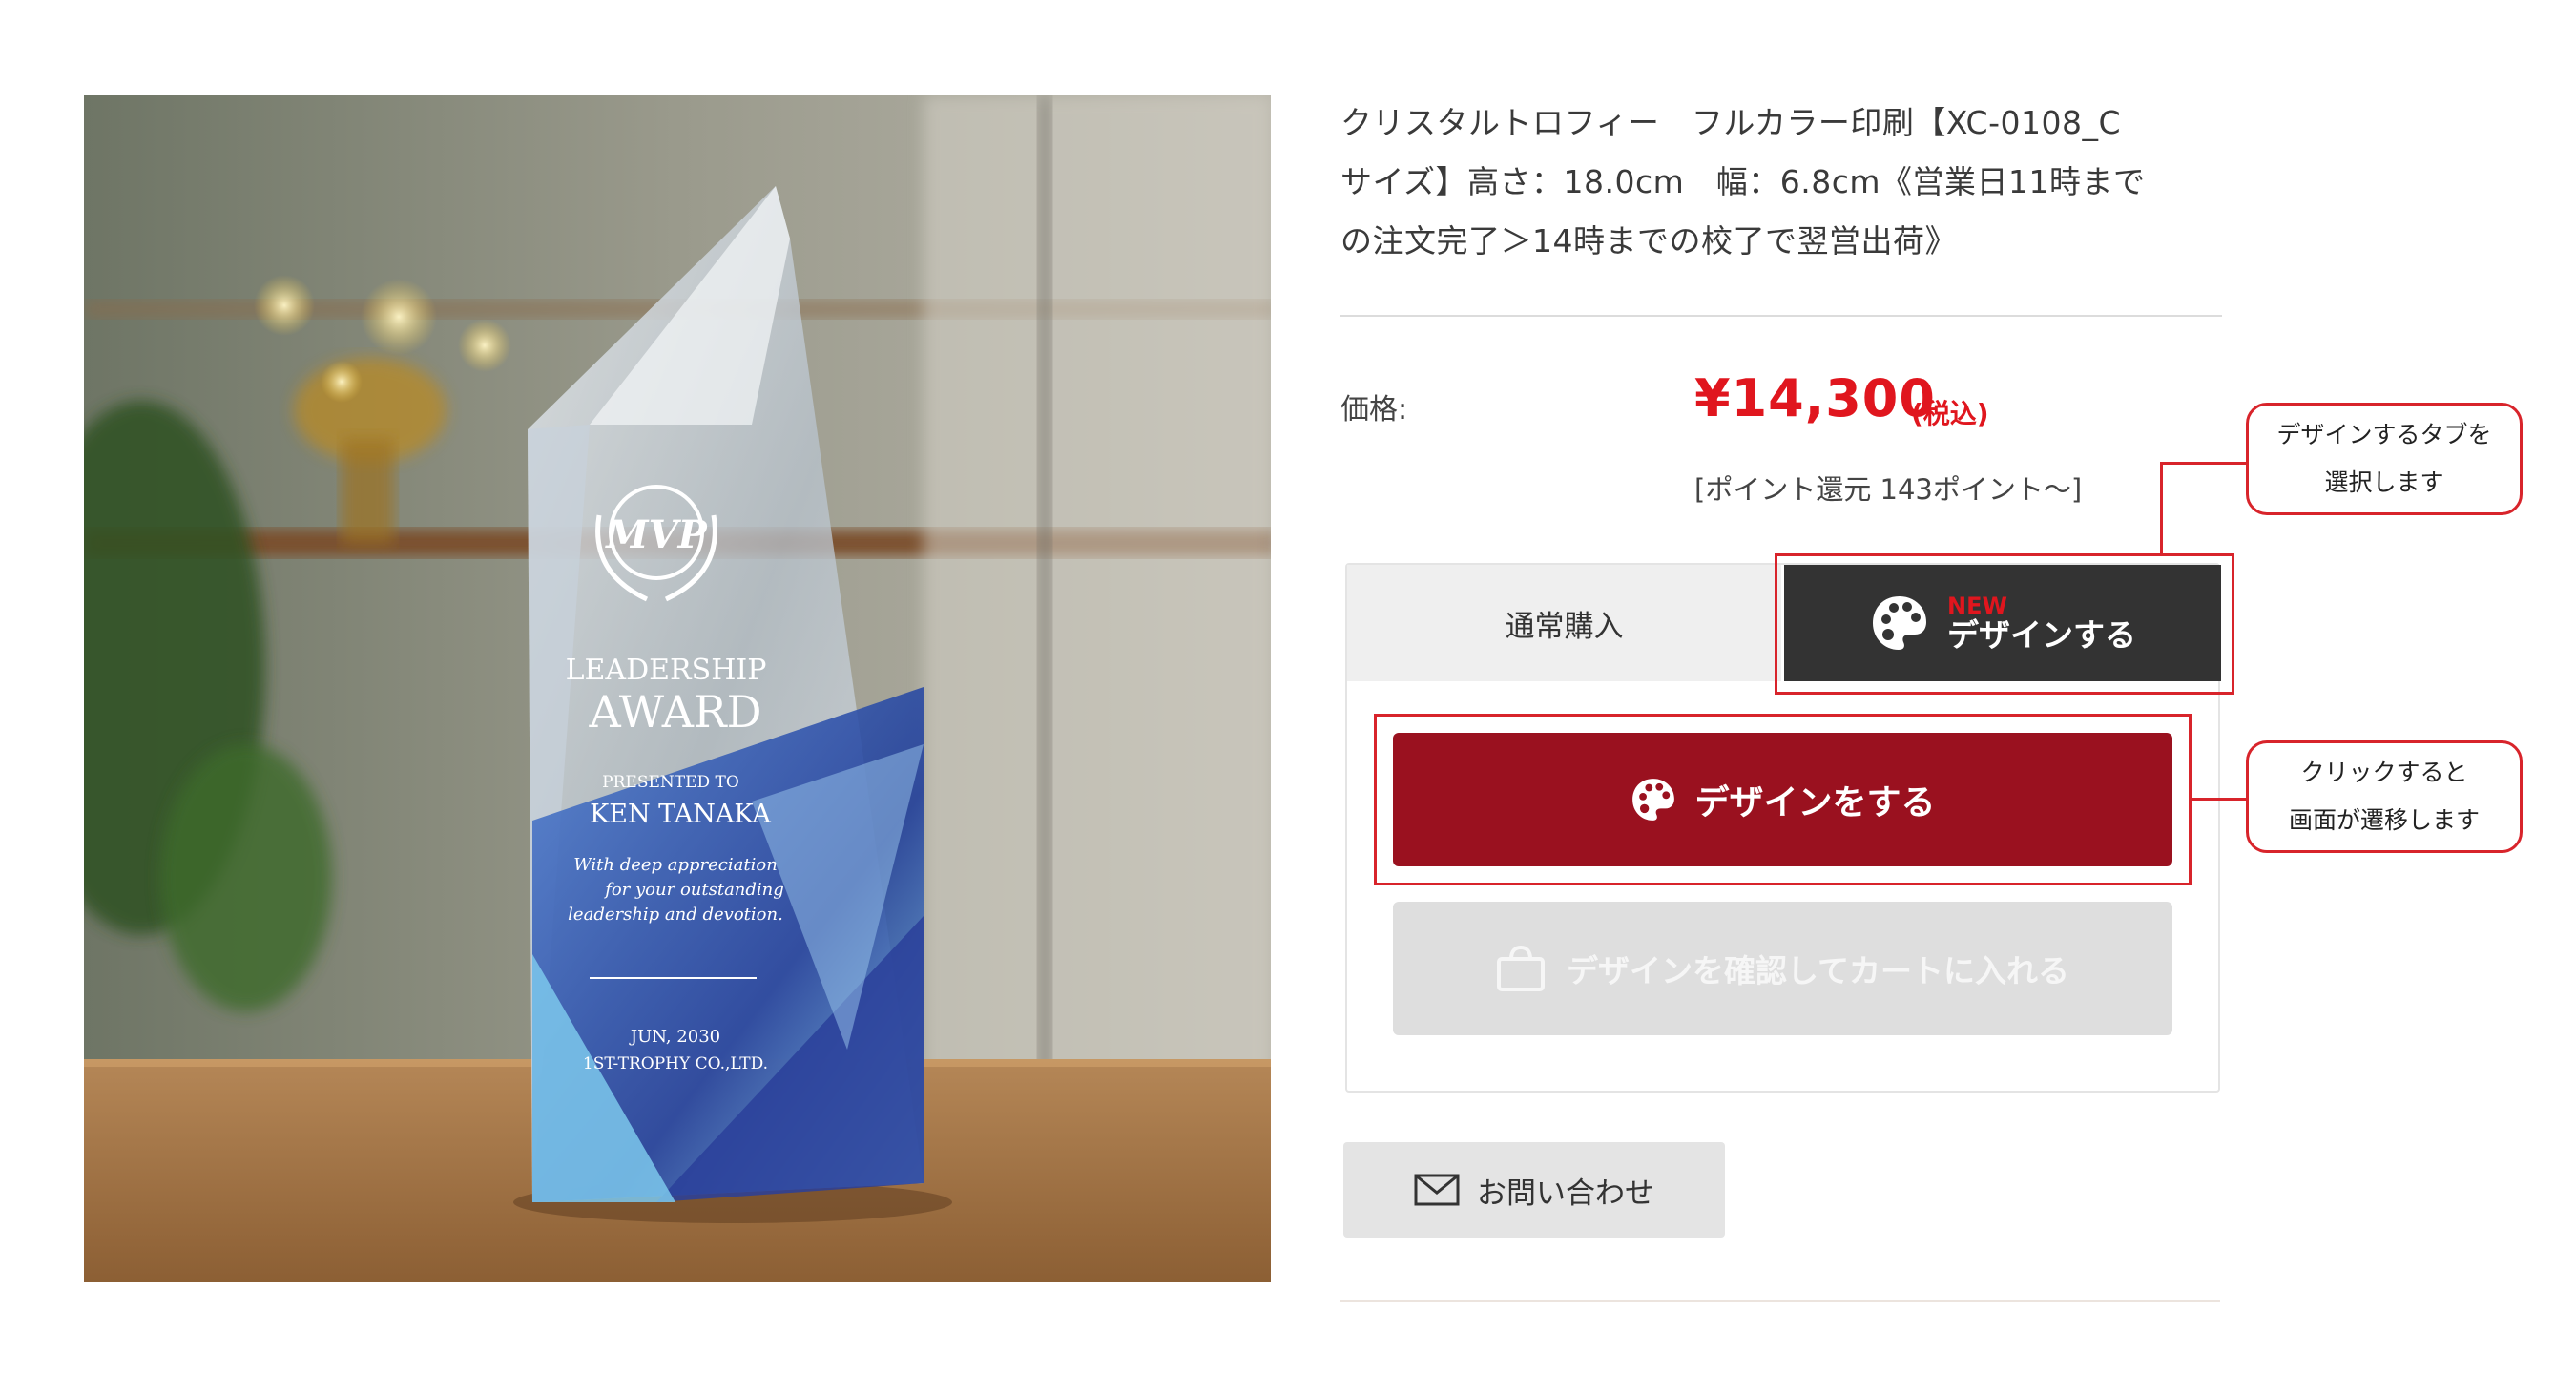  I want to click on button-callout-line1: クリックすると, so click(2384, 773).